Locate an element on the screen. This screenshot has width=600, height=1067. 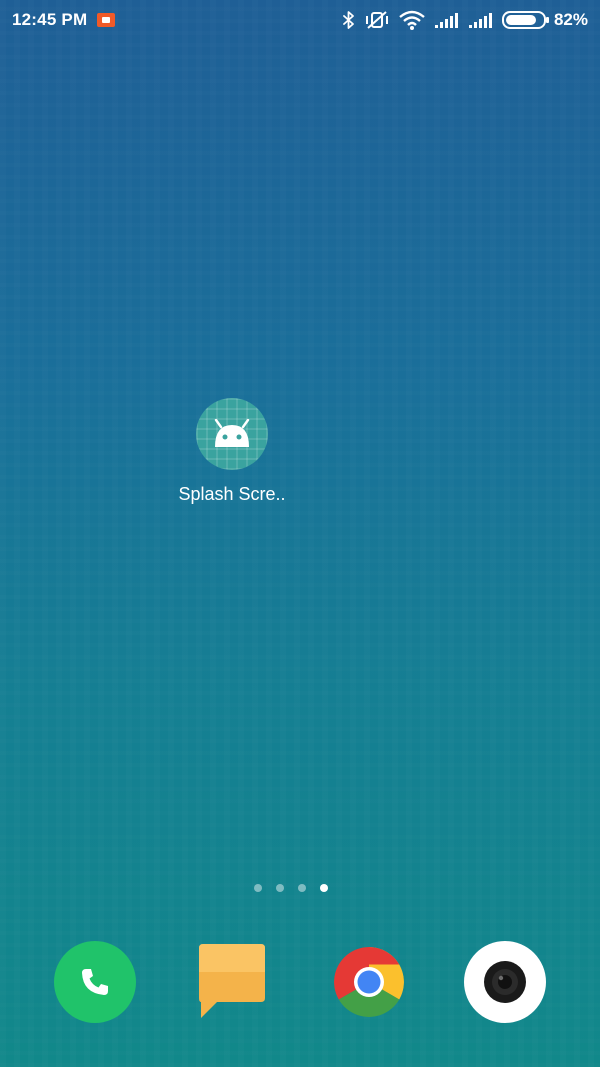
screen-record-dot is located at coordinates (106, 20).